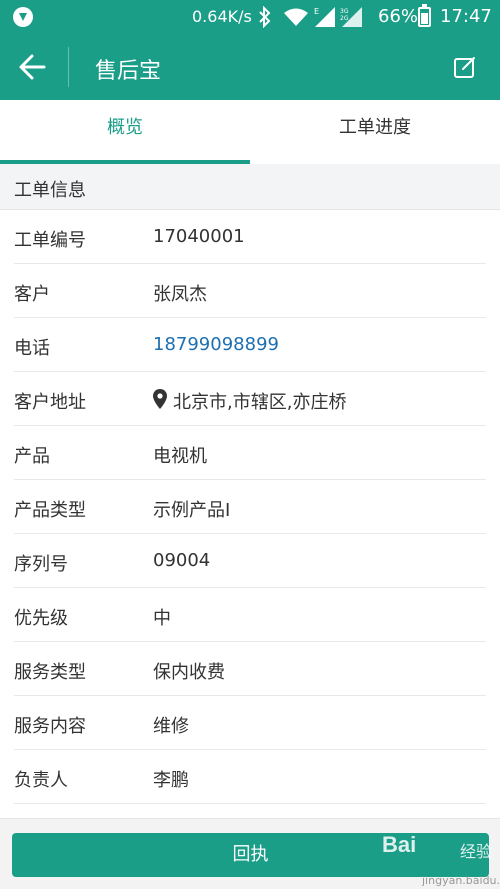 This screenshot has width=500, height=889. What do you see at coordinates (250, 777) in the screenshot?
I see `field-row-assignee: 负责人 李鹏` at bounding box center [250, 777].